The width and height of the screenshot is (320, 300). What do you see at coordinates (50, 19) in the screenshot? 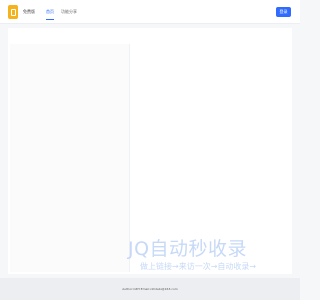
I see `active-tab-indicator` at bounding box center [50, 19].